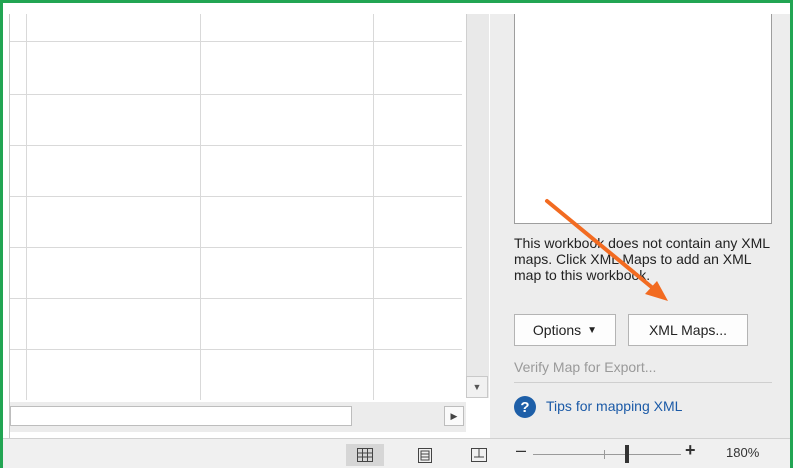 The image size is (793, 468). Describe the element at coordinates (557, 330) in the screenshot. I see `options-button-label: Options` at that location.